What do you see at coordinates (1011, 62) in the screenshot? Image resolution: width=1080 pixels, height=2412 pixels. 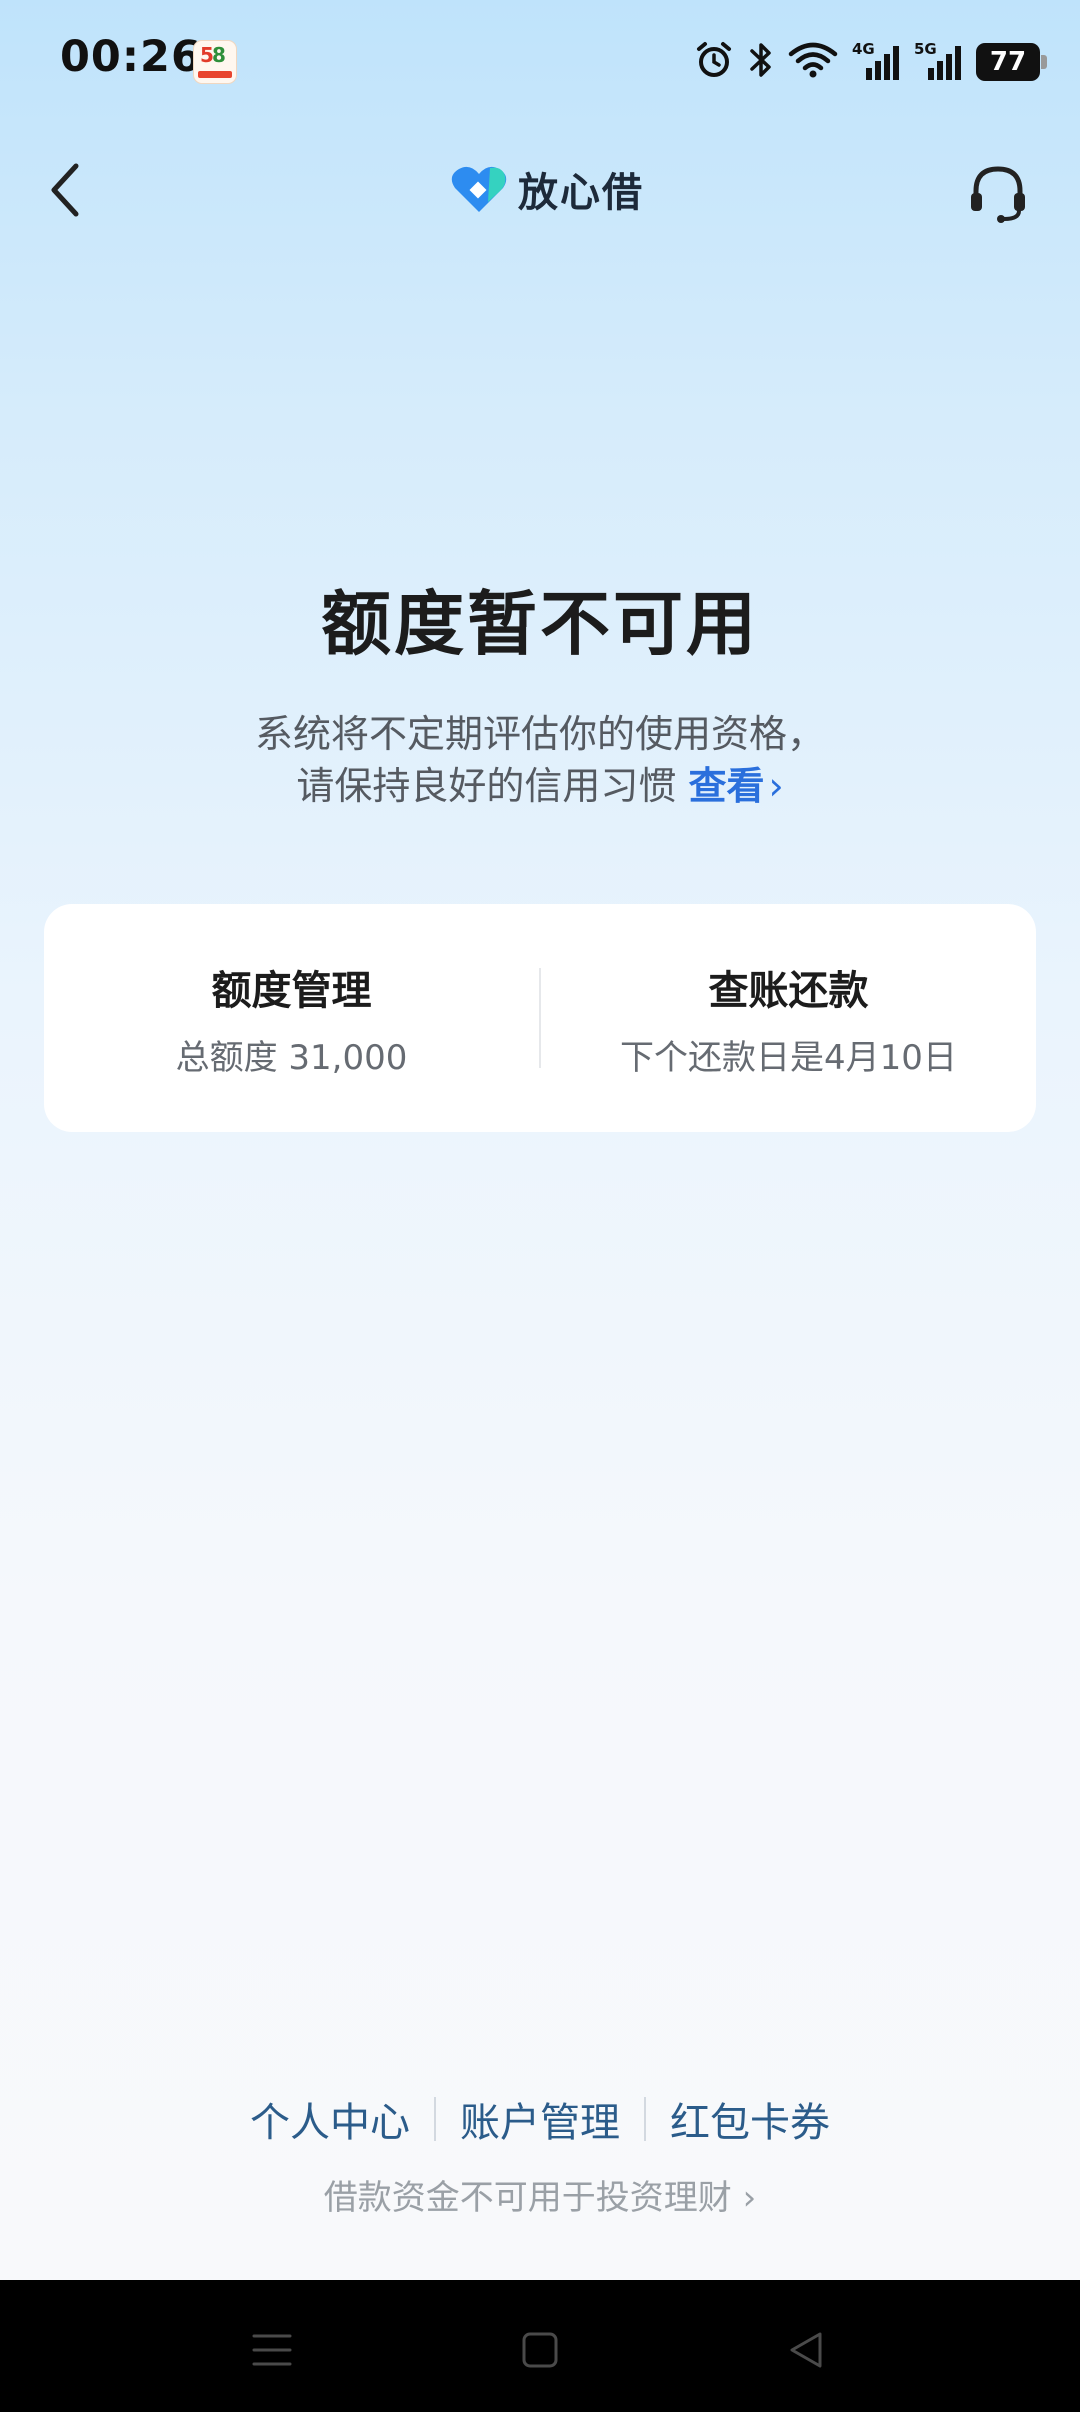 I see `battery-indicator: 77` at bounding box center [1011, 62].